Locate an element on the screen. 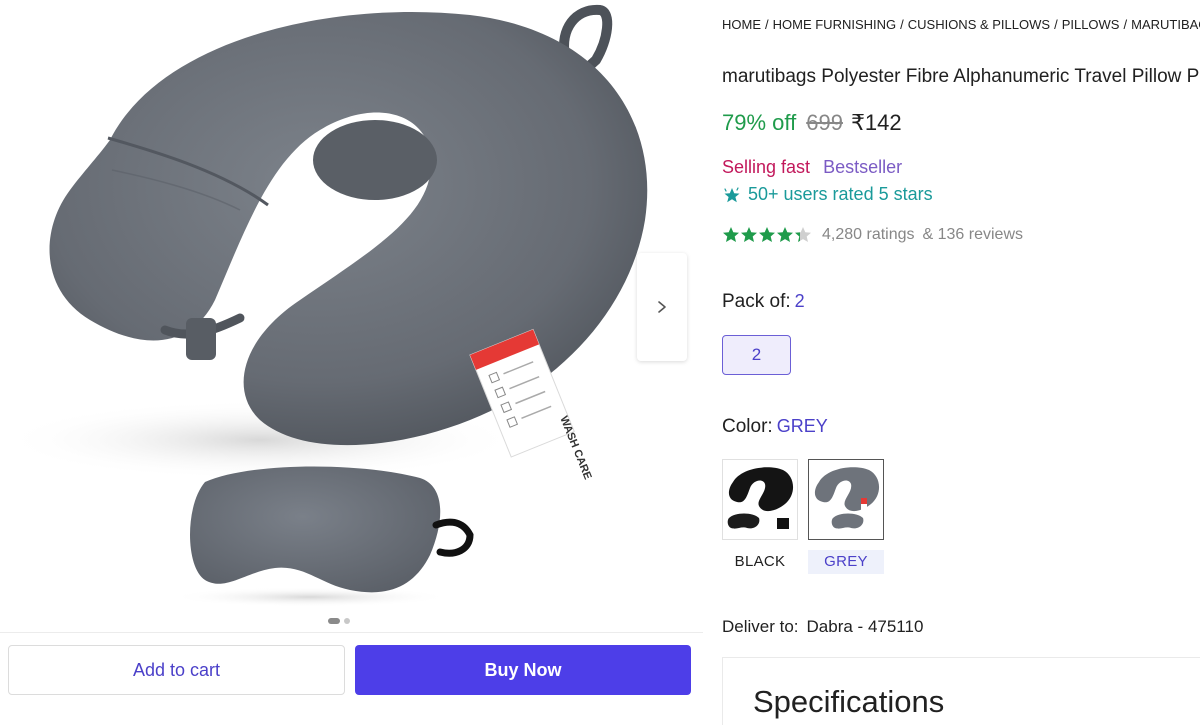 This screenshot has height=725, width=1200. color-label: Color: is located at coordinates (747, 426).